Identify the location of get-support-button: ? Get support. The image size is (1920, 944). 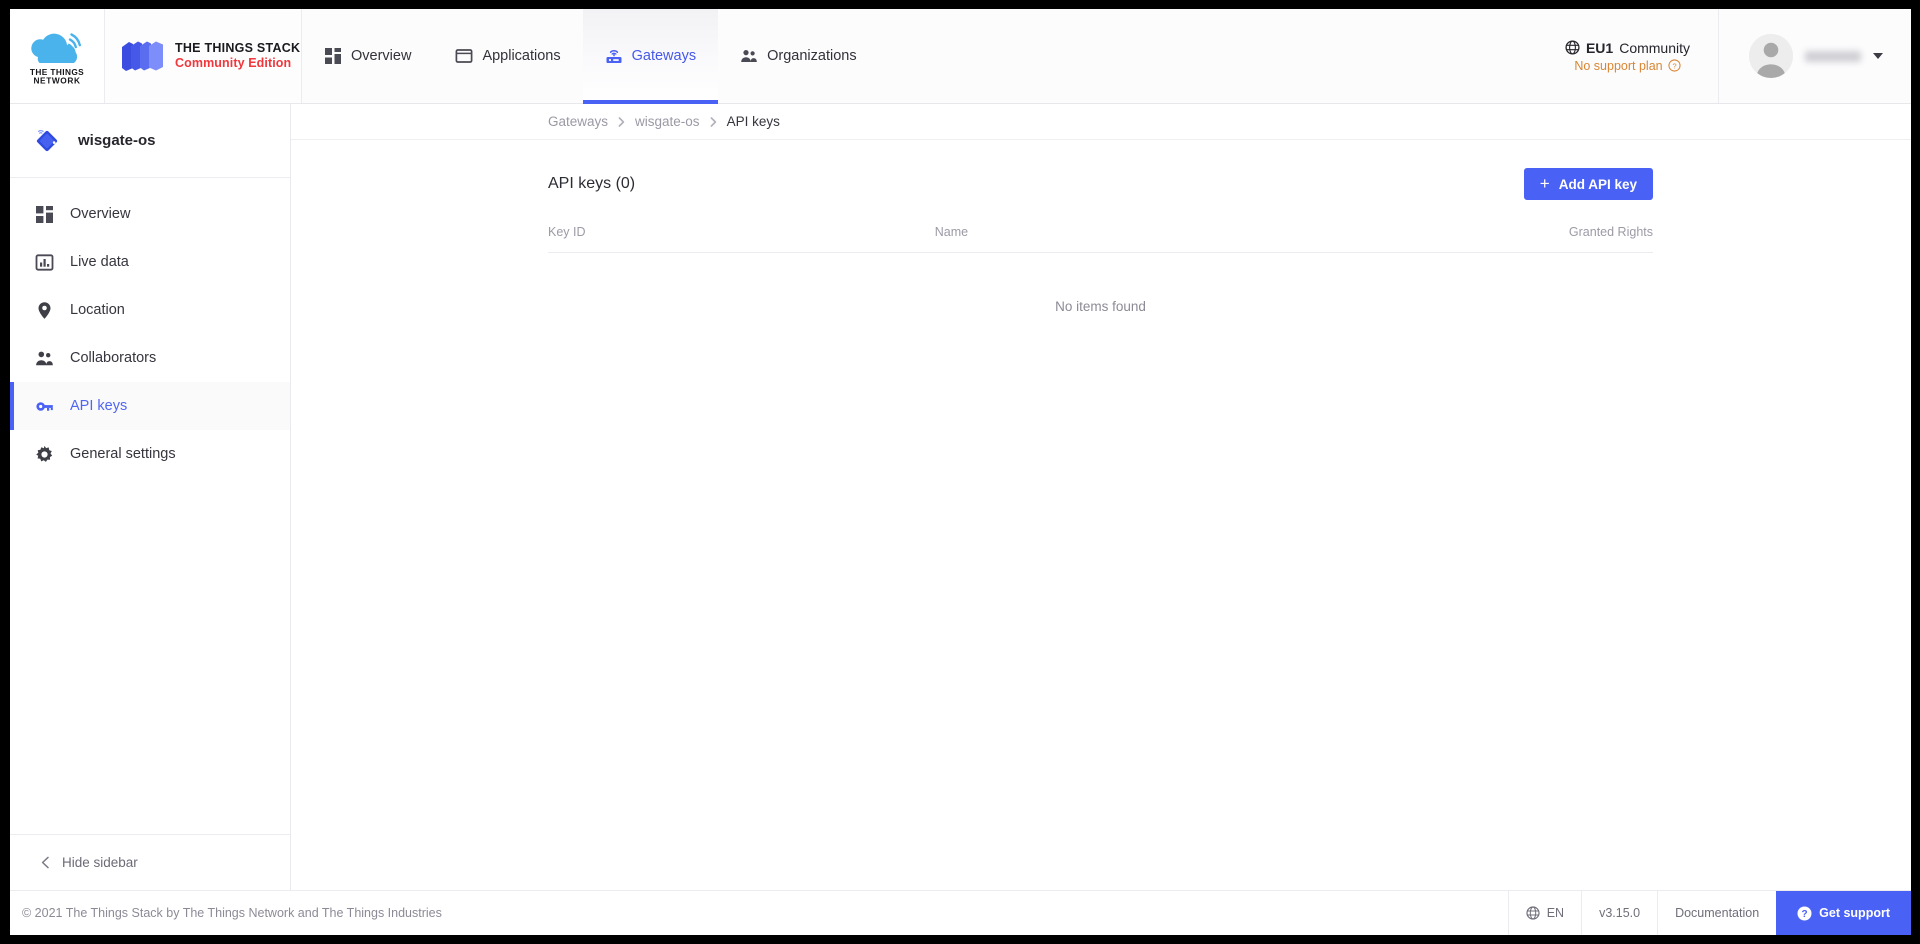
(1843, 913).